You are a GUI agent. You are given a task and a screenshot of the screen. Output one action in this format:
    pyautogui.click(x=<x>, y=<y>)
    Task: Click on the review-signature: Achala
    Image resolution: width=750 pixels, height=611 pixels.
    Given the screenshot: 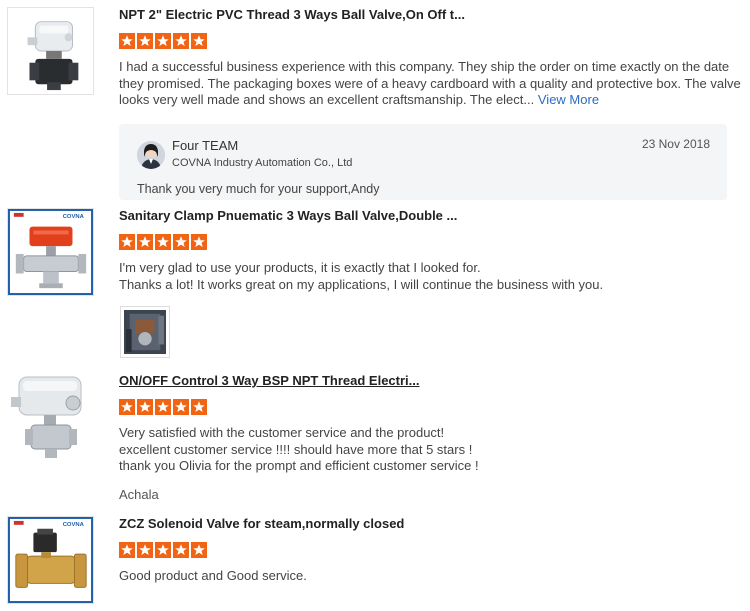 What is the action you would take?
    pyautogui.click(x=139, y=494)
    